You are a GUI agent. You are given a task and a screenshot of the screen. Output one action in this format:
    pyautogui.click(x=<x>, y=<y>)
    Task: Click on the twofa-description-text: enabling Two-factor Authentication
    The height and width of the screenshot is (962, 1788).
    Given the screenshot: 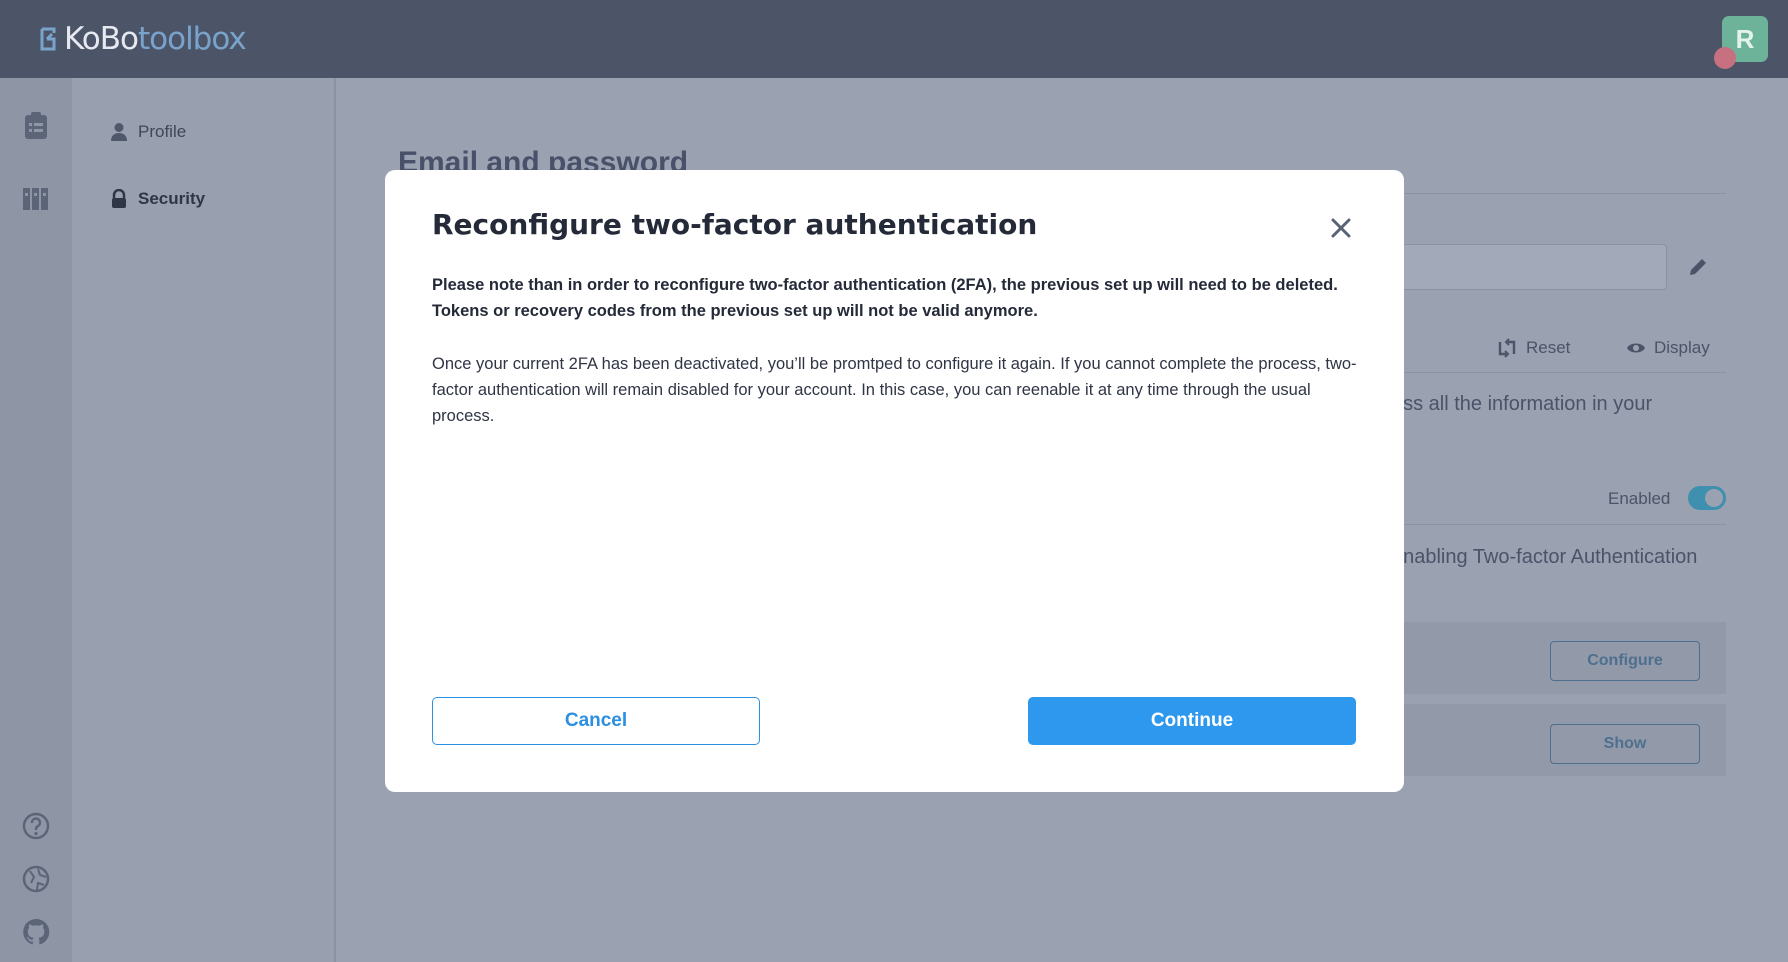 What is the action you would take?
    pyautogui.click(x=1545, y=557)
    